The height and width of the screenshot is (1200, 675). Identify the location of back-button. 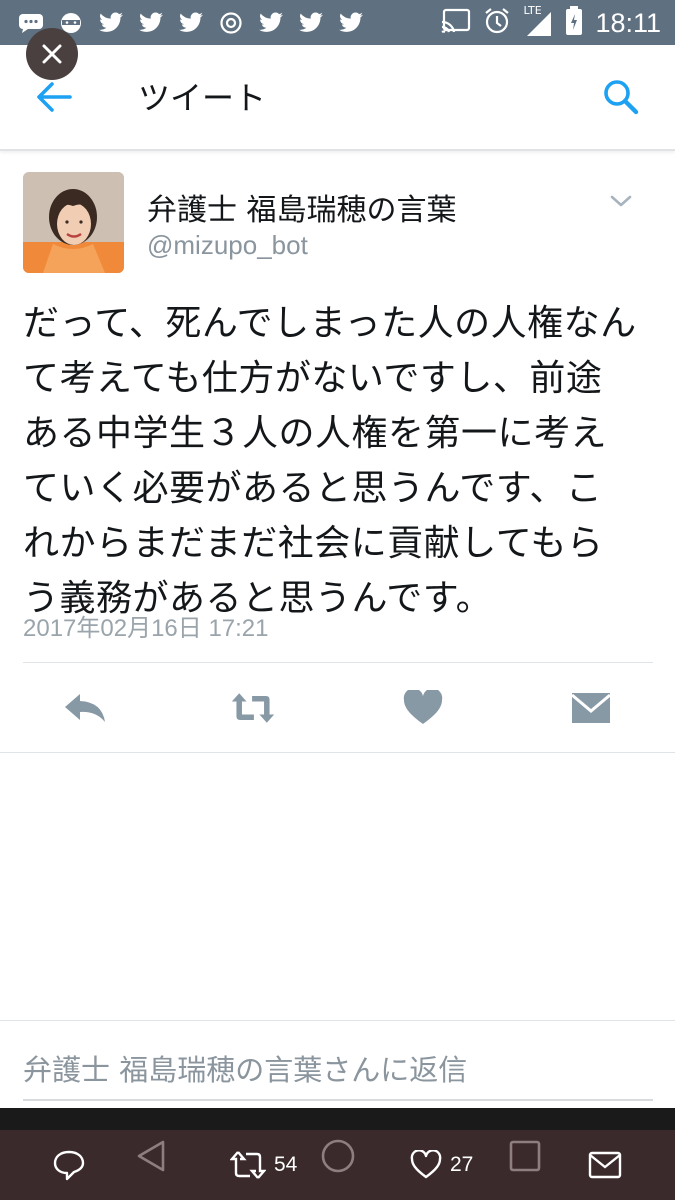
(54, 97).